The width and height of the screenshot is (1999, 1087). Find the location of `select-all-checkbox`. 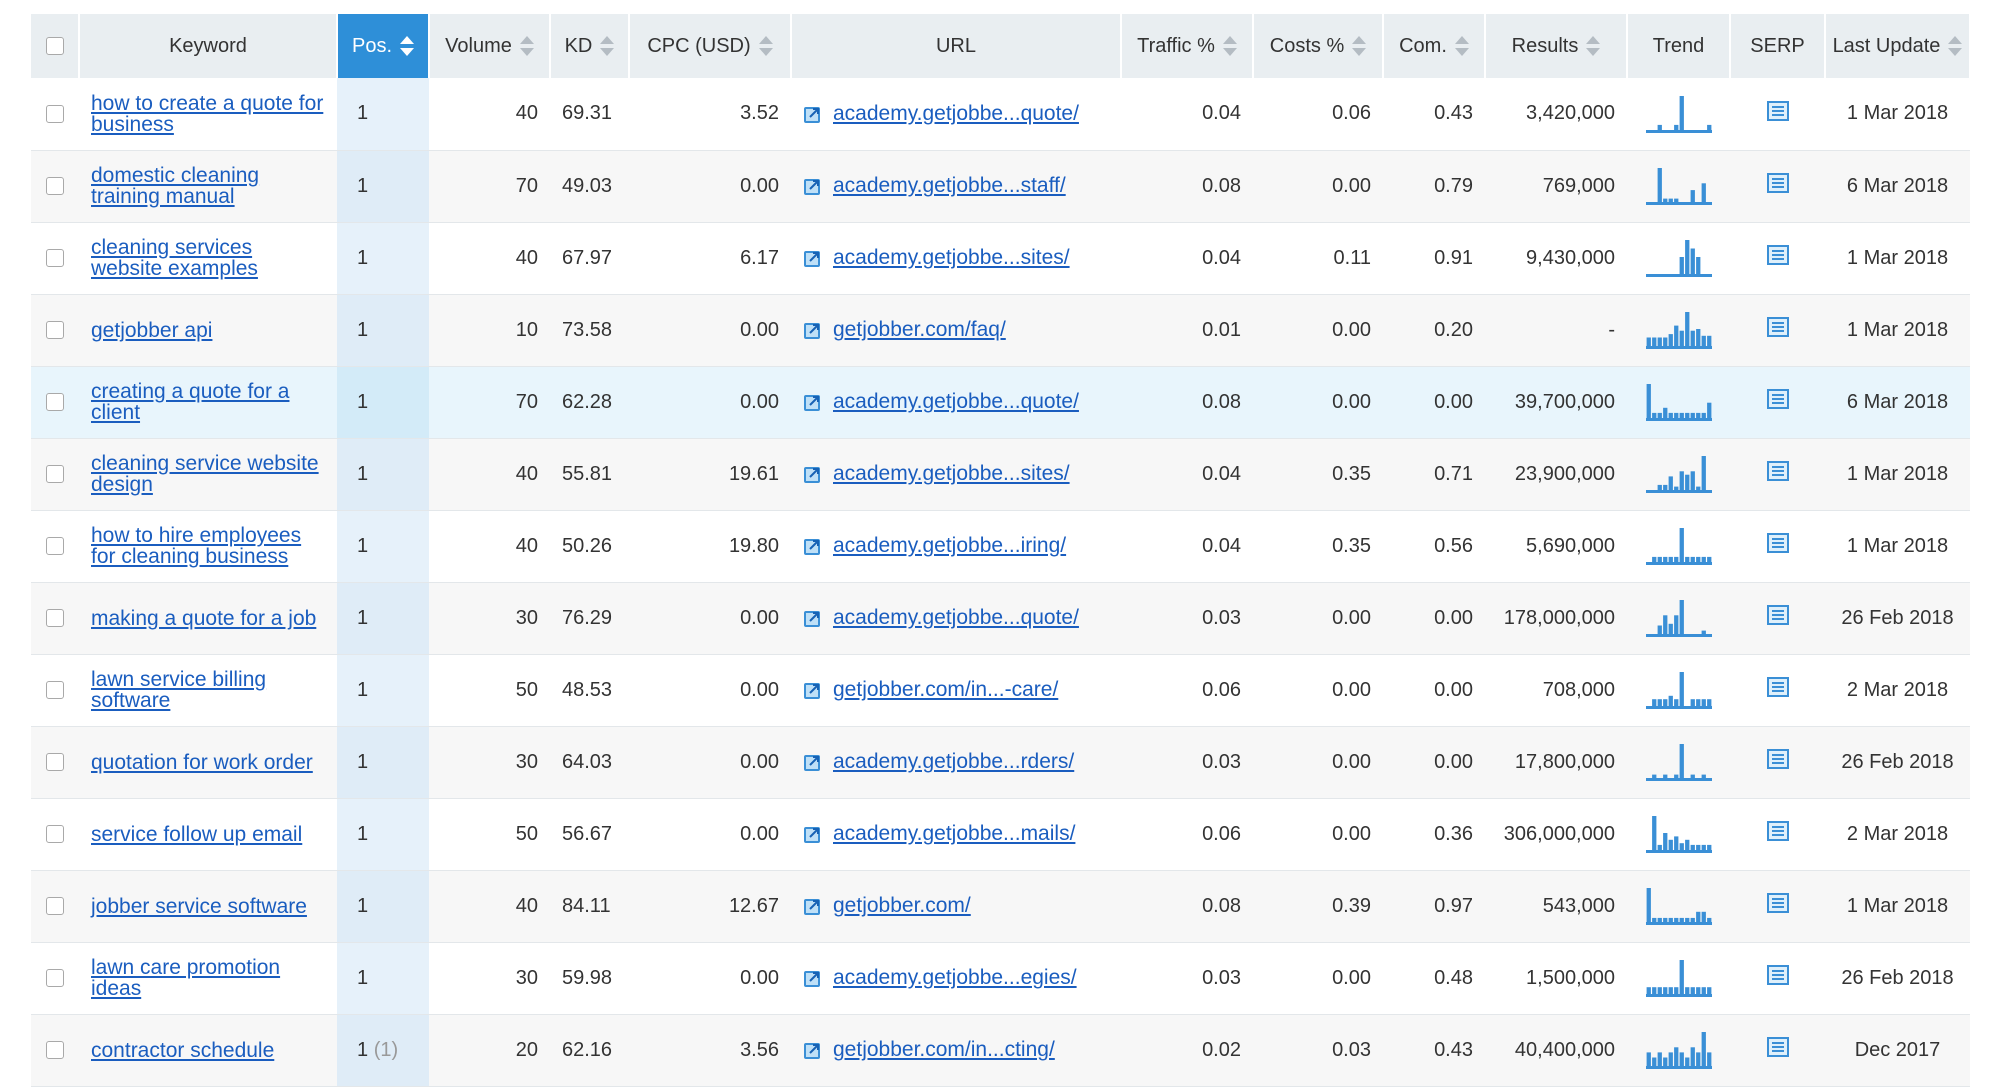

select-all-checkbox is located at coordinates (54, 46).